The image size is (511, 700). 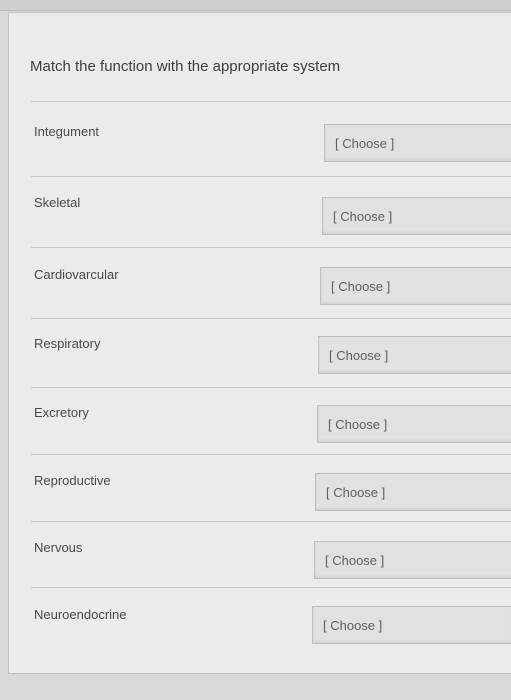 What do you see at coordinates (61, 412) in the screenshot?
I see `row-label-excretory: Excretory` at bounding box center [61, 412].